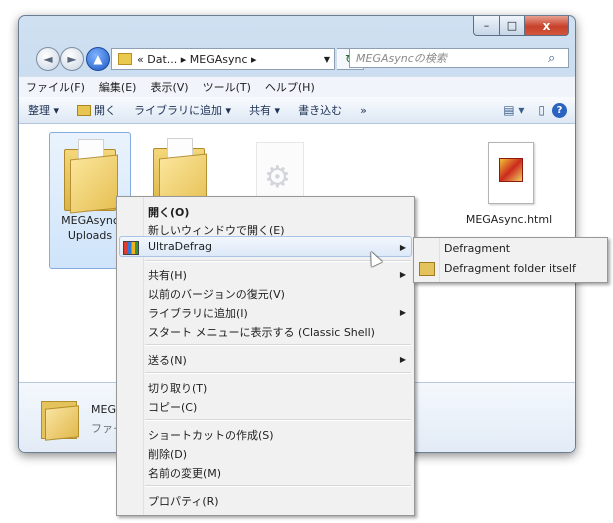 The image size is (613, 523). I want to click on open-button: 開く, so click(96, 110).